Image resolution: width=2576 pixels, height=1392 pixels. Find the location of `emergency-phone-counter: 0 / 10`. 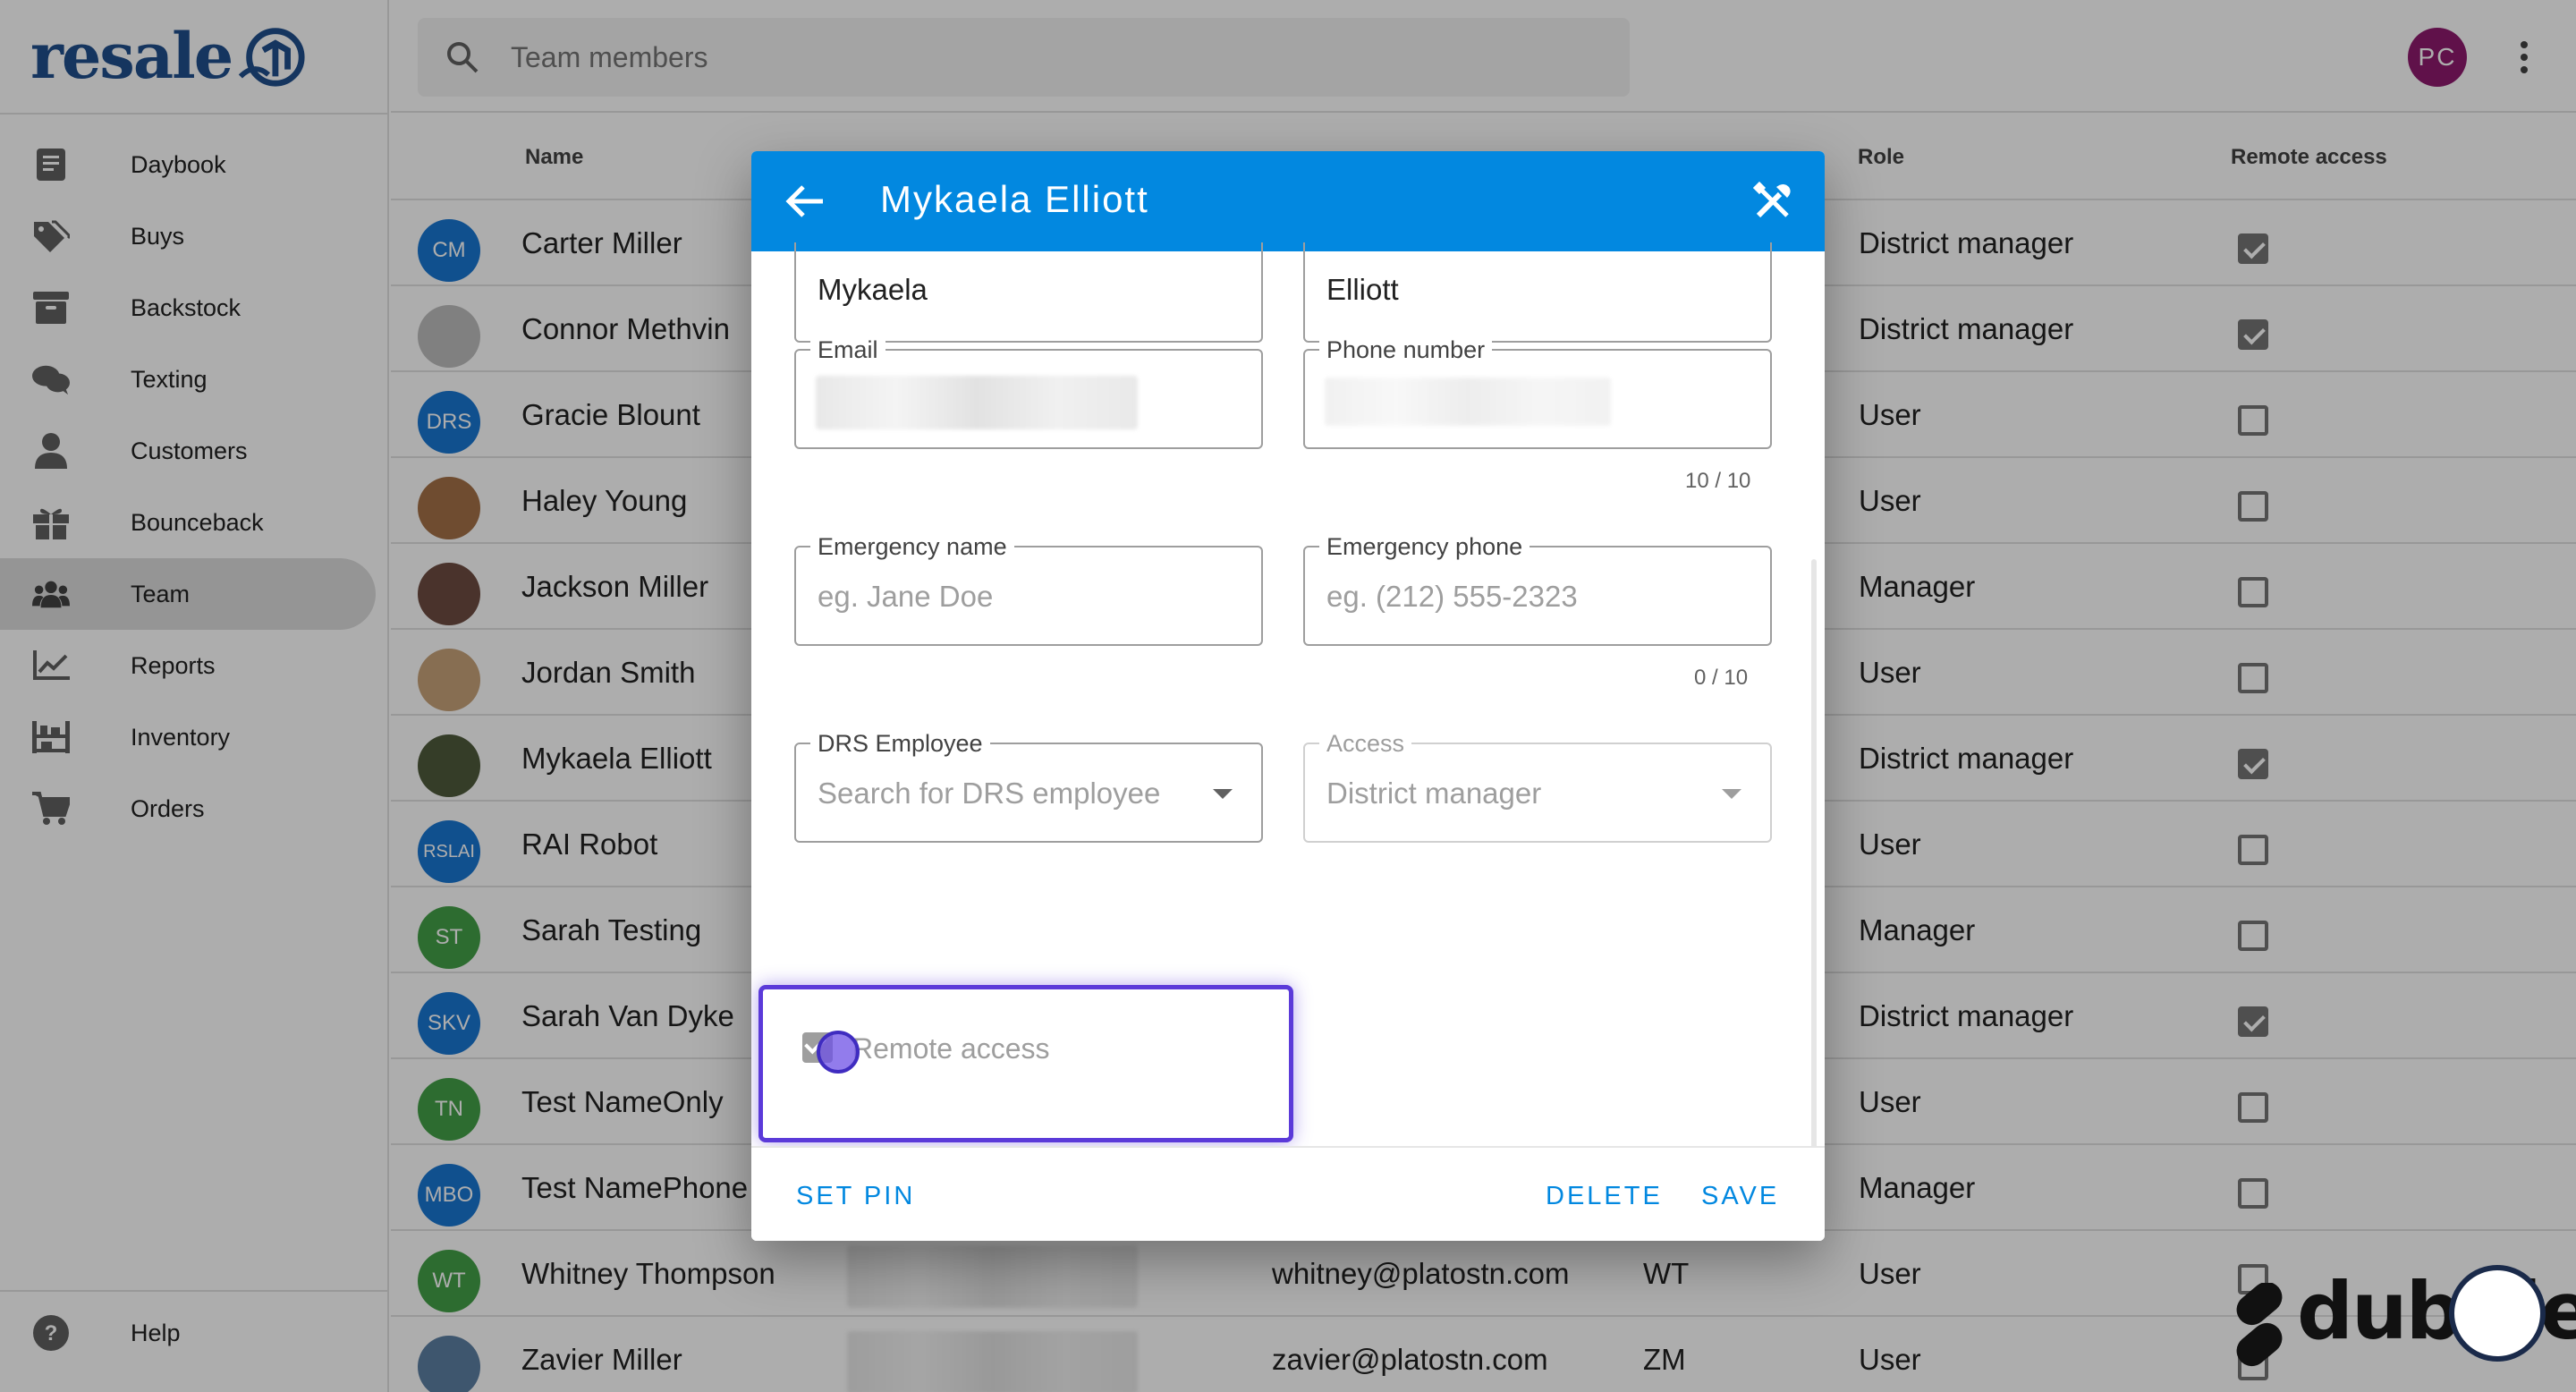

emergency-phone-counter: 0 / 10 is located at coordinates (1721, 678).